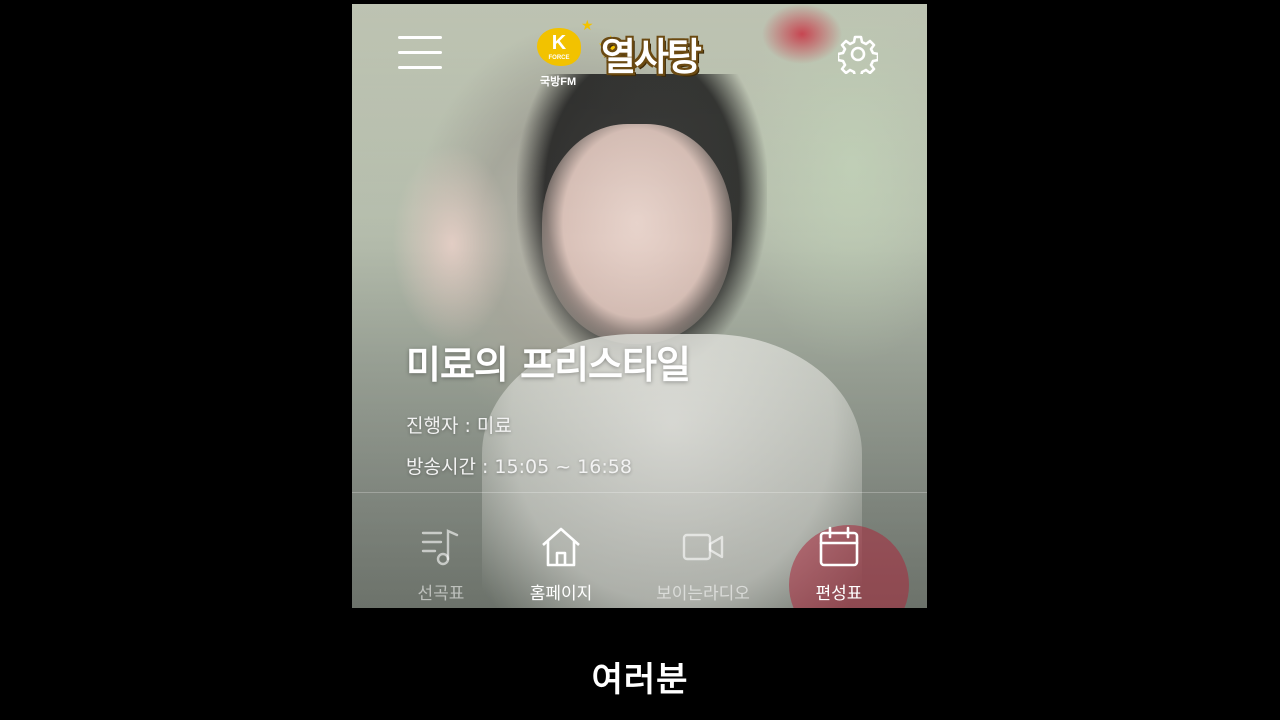 Image resolution: width=1280 pixels, height=720 pixels. What do you see at coordinates (441, 594) in the screenshot?
I see `nav-label-playlist: 선곡표` at bounding box center [441, 594].